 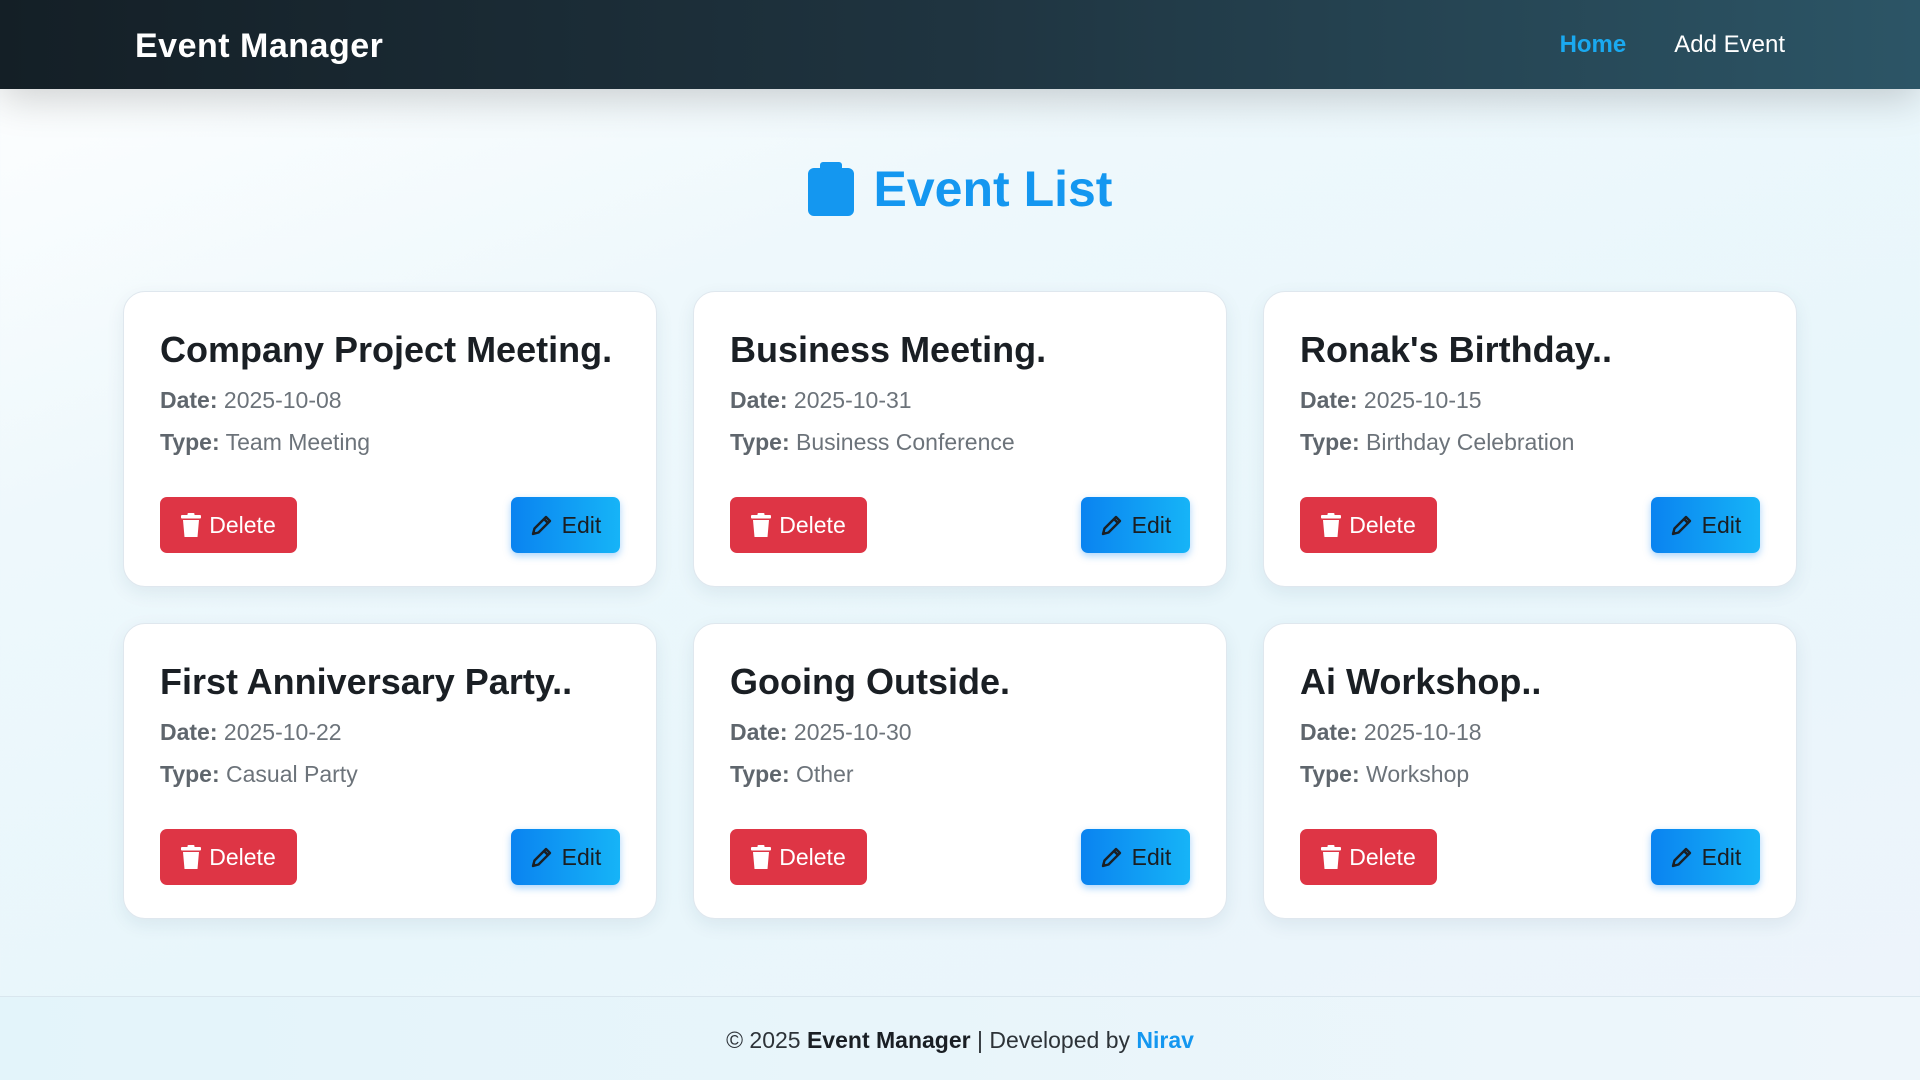 What do you see at coordinates (390, 442) in the screenshot?
I see `event-type-line: Type: Team Meeting` at bounding box center [390, 442].